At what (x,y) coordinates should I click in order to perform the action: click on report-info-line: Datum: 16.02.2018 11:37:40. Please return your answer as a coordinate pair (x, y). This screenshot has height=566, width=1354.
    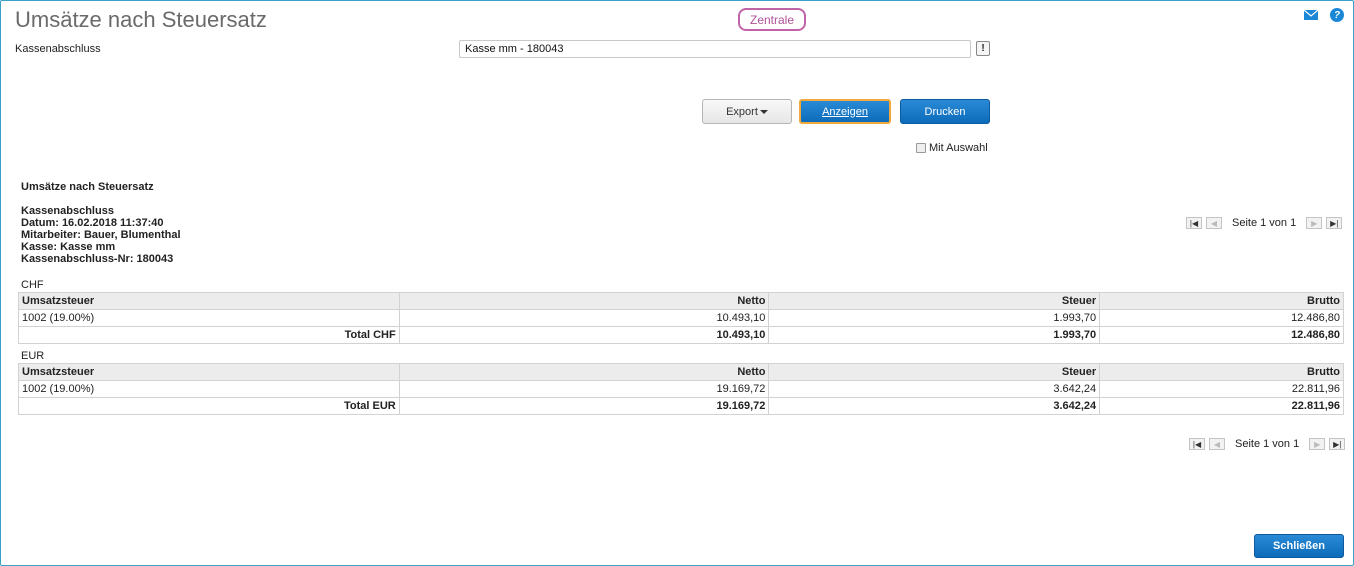
    Looking at the image, I should click on (92, 223).